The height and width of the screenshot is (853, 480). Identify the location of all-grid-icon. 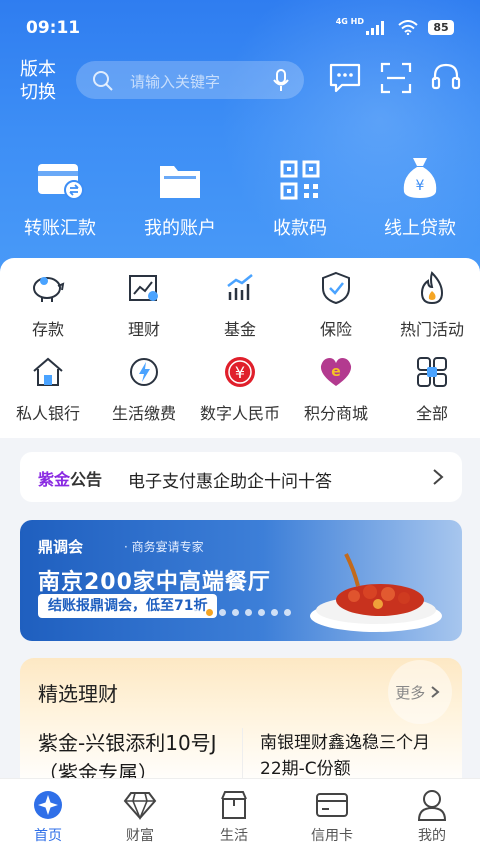
(432, 372).